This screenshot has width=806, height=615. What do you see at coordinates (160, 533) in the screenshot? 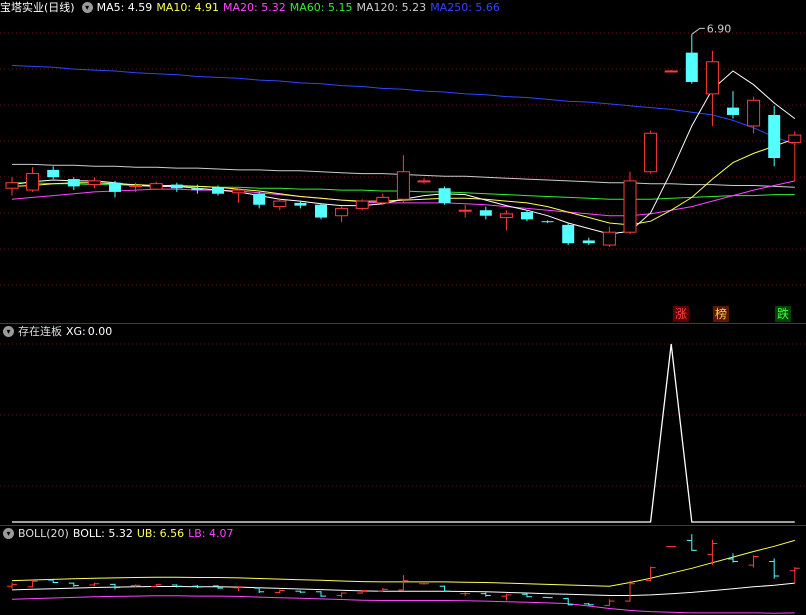
I see `boll-legend-1: UB: 6.56` at bounding box center [160, 533].